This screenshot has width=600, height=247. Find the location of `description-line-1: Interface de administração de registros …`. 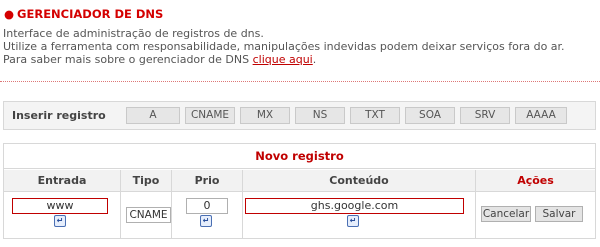

description-line-1: Interface de administração de registros … is located at coordinates (133, 33).